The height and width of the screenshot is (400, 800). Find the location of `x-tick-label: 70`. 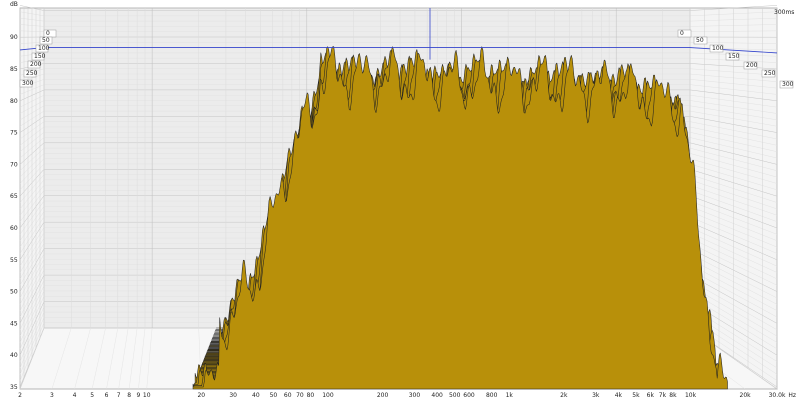

x-tick-label: 70 is located at coordinates (300, 395).